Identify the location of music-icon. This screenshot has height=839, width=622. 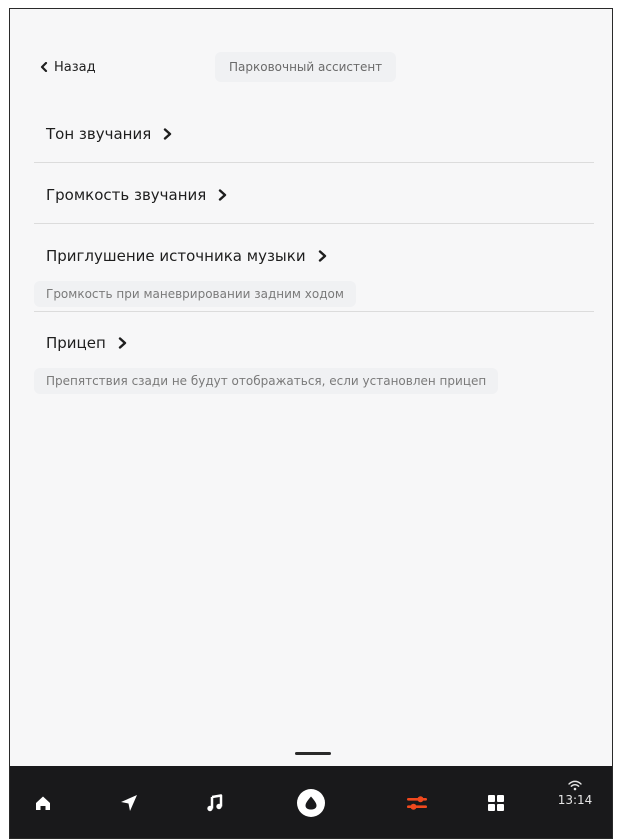
(215, 803).